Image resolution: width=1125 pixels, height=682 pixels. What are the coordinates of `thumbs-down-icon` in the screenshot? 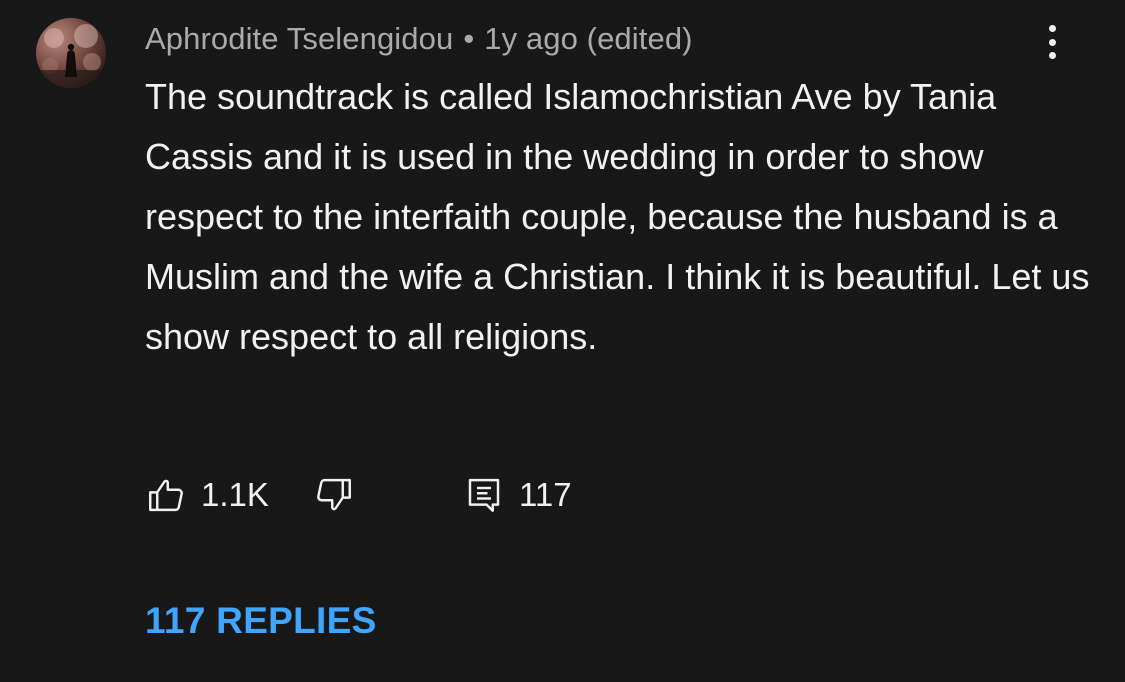 It's located at (334, 494).